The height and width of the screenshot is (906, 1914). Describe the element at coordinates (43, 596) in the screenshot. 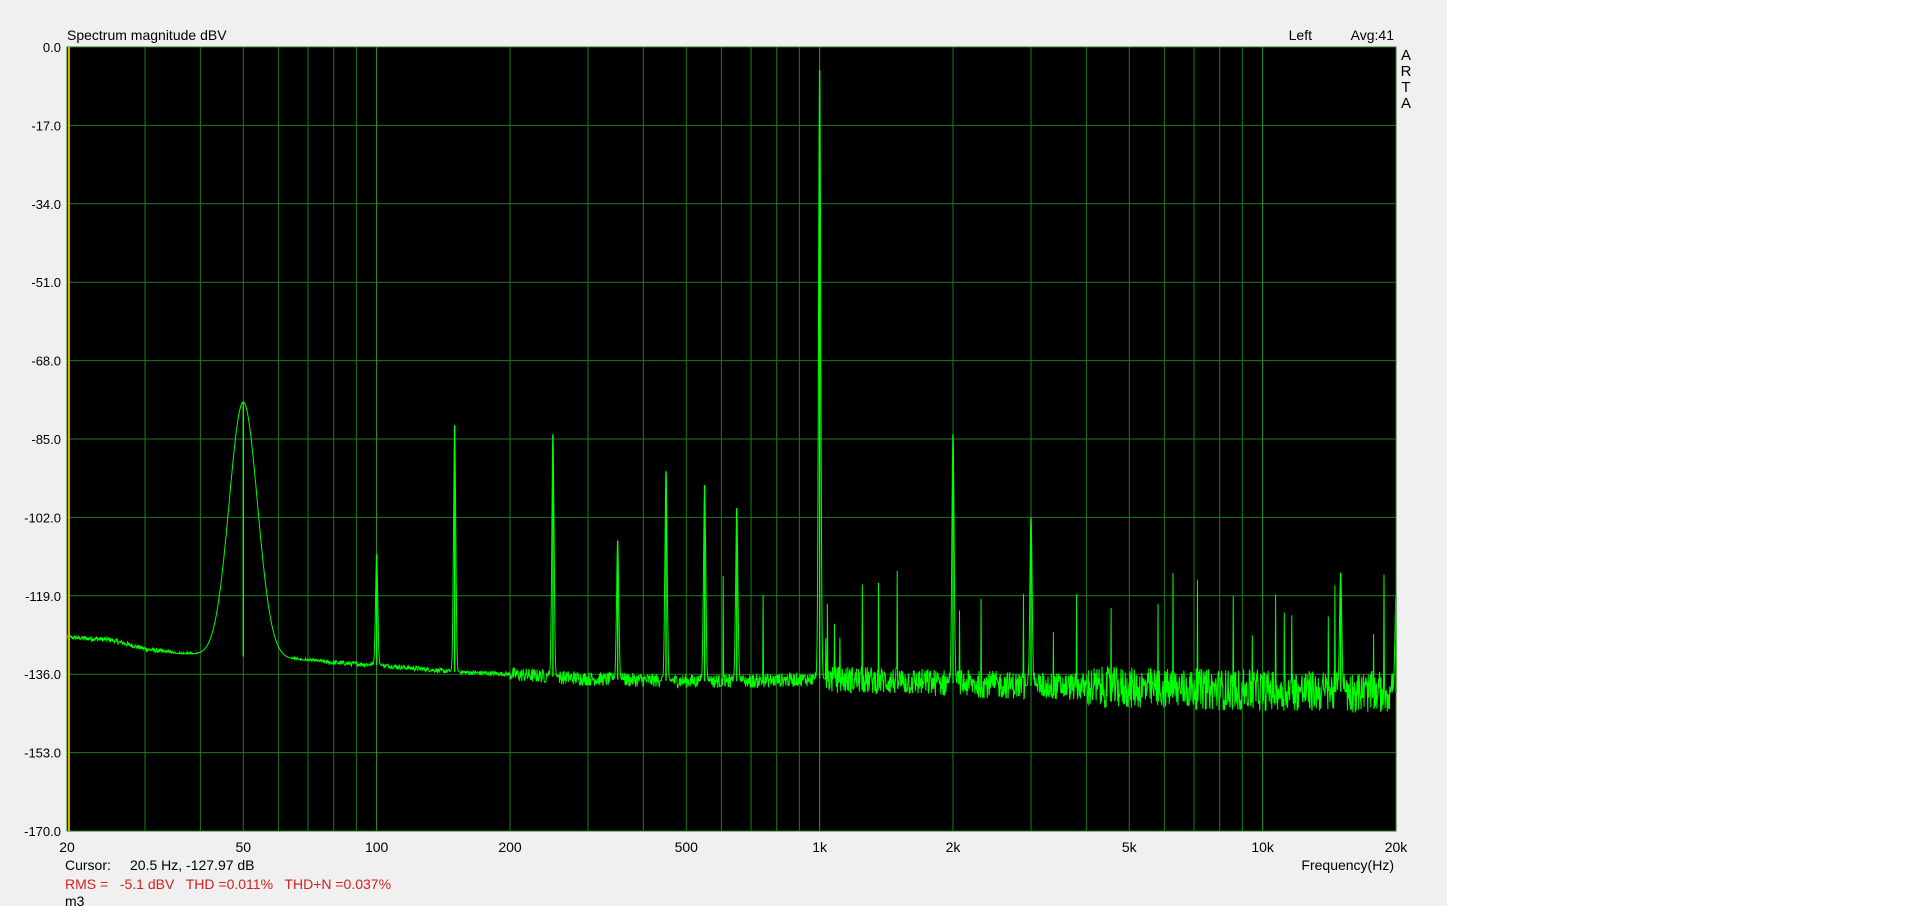

I see `y-tick-label: -119.0` at that location.